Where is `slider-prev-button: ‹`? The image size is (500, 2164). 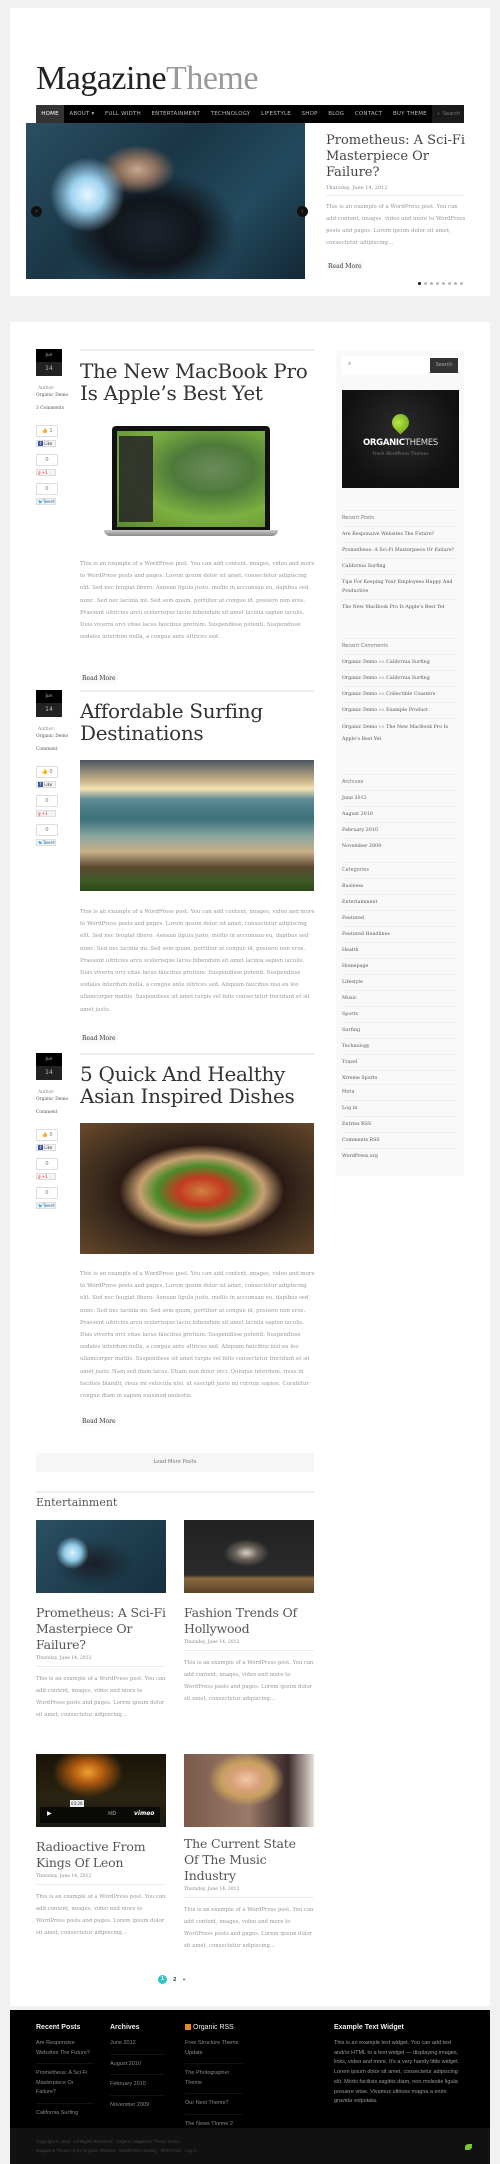
slider-prev-button: ‹ is located at coordinates (36, 211).